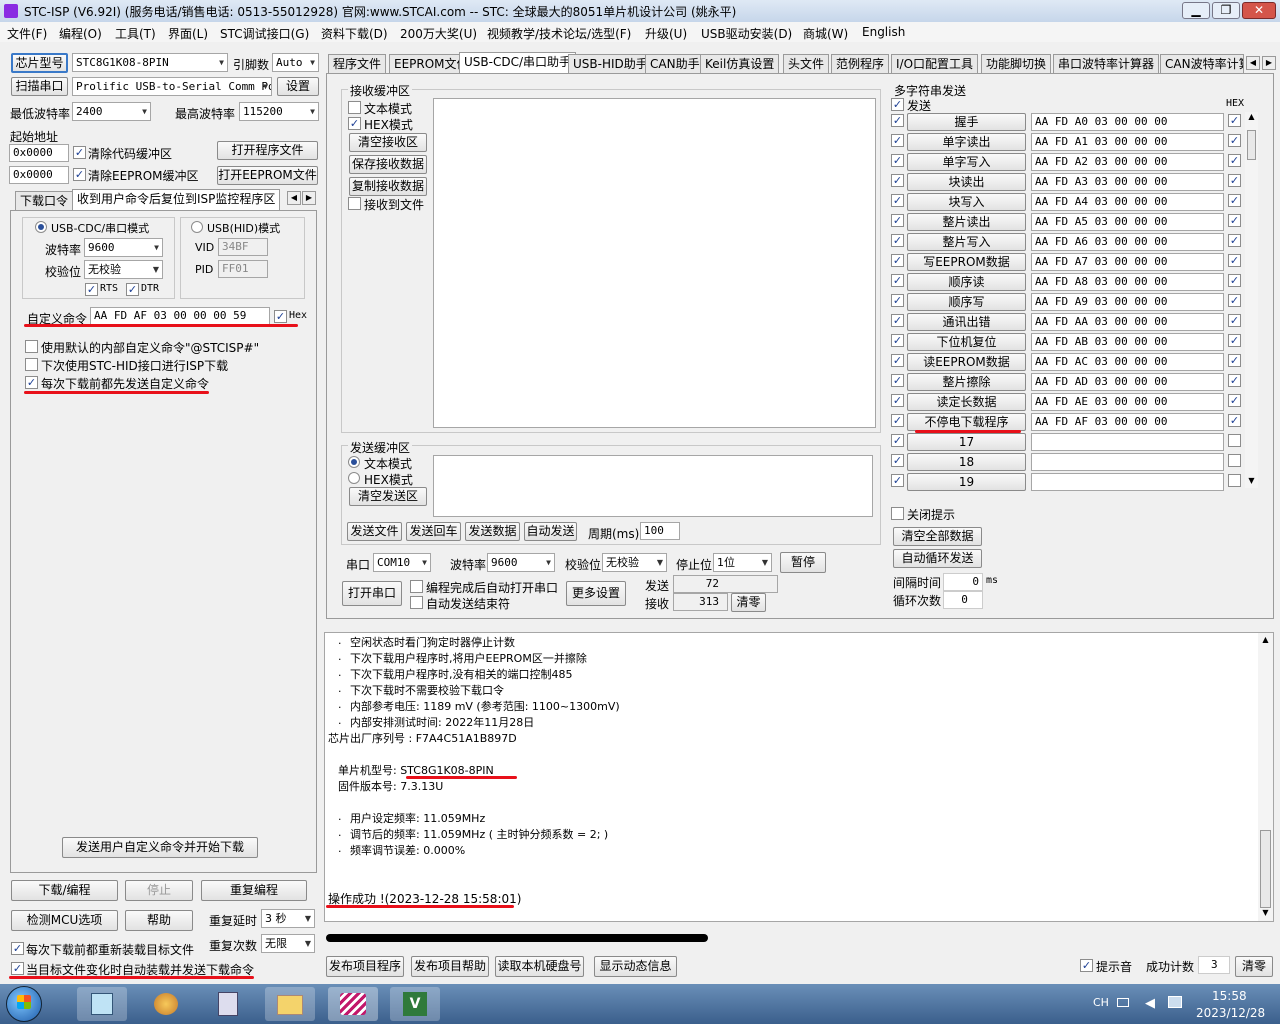 The height and width of the screenshot is (1024, 1280). Describe the element at coordinates (1254, 966) in the screenshot. I see `clear-success-button: 清零` at that location.